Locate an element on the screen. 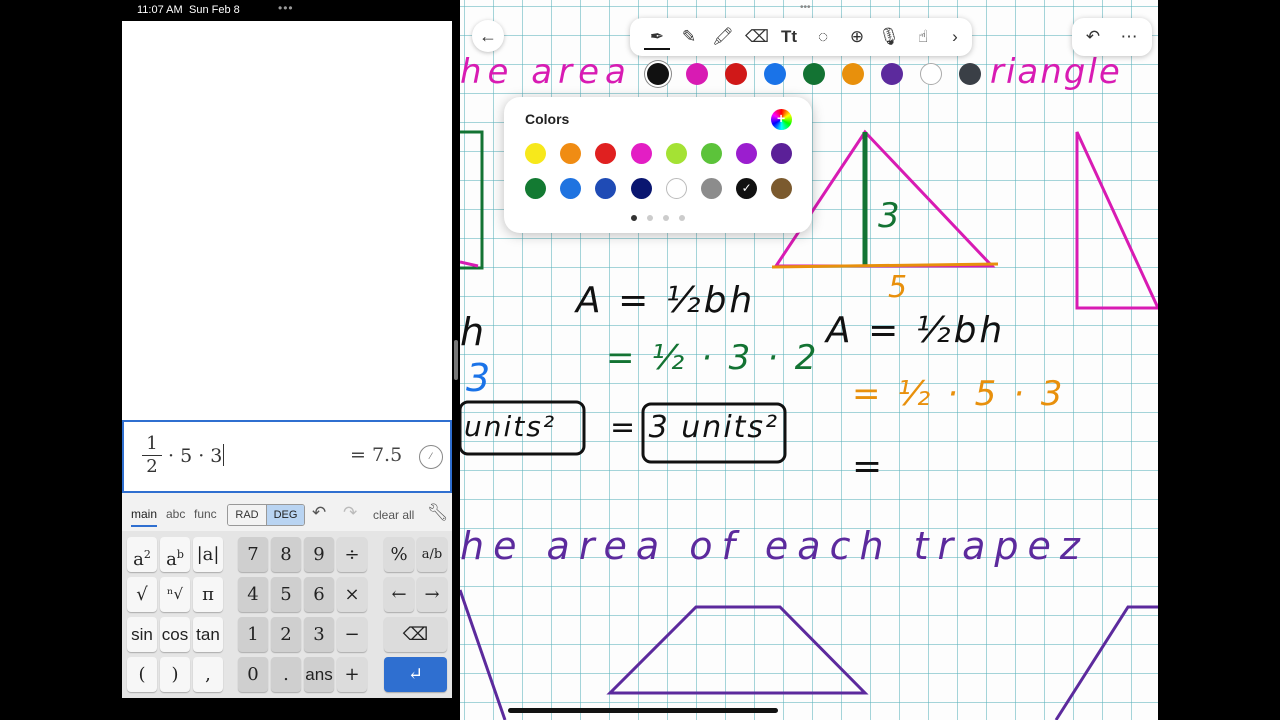 This screenshot has height=720, width=1280. key-8: 8 is located at coordinates (286, 554).